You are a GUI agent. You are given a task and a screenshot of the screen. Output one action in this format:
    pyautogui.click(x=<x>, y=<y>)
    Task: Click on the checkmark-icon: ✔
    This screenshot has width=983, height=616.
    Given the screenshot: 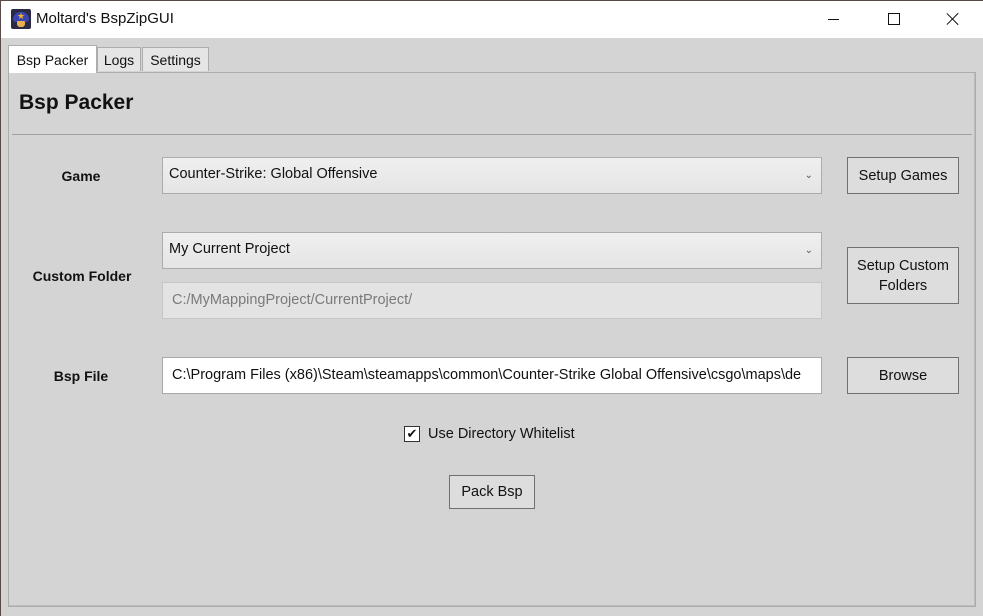 What is the action you would take?
    pyautogui.click(x=412, y=433)
    